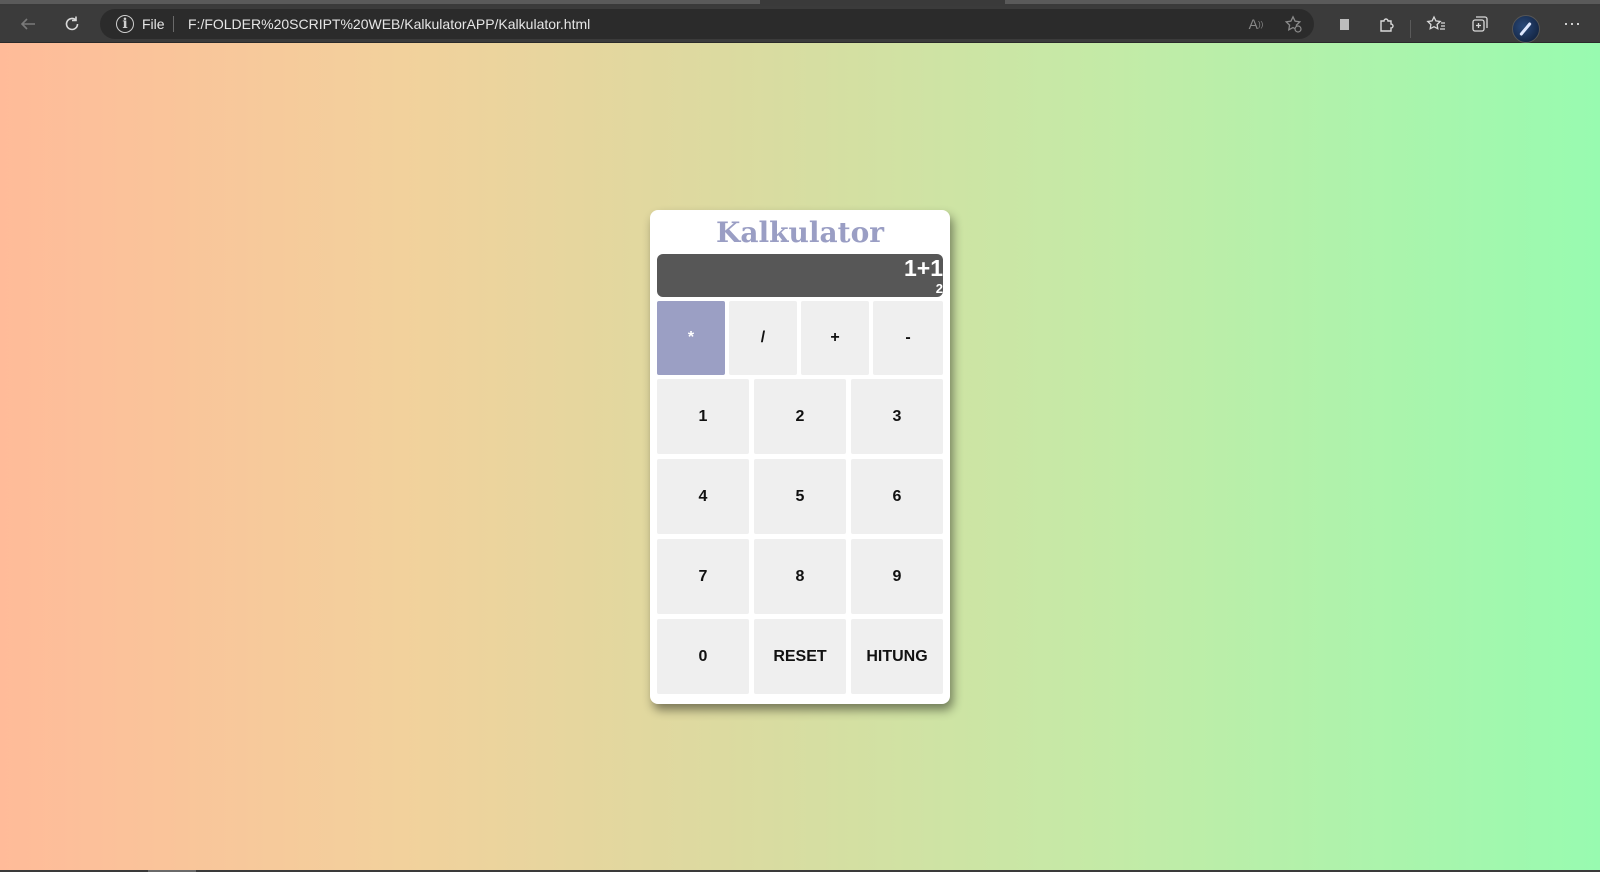 The width and height of the screenshot is (1600, 872). Describe the element at coordinates (800, 656) in the screenshot. I see `reset-button: RESET` at that location.